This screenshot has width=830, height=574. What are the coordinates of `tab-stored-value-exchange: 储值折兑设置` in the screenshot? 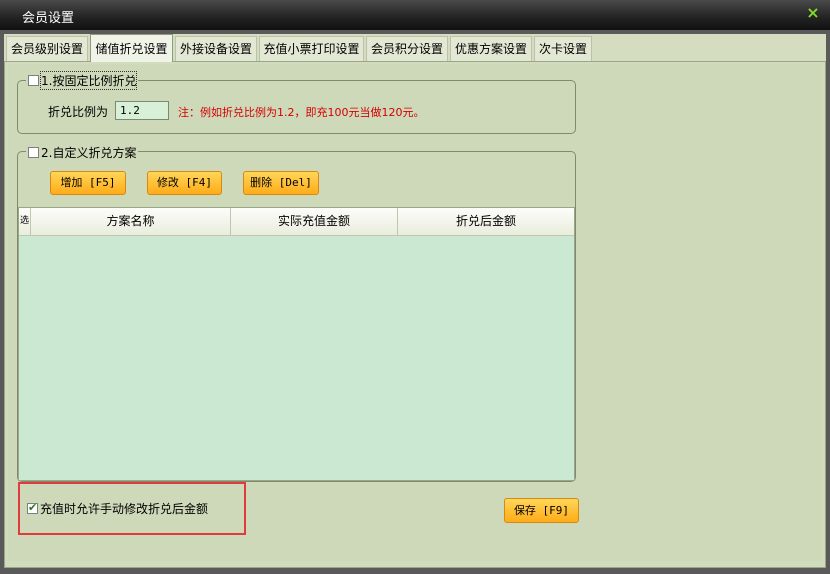 It's located at (131, 48).